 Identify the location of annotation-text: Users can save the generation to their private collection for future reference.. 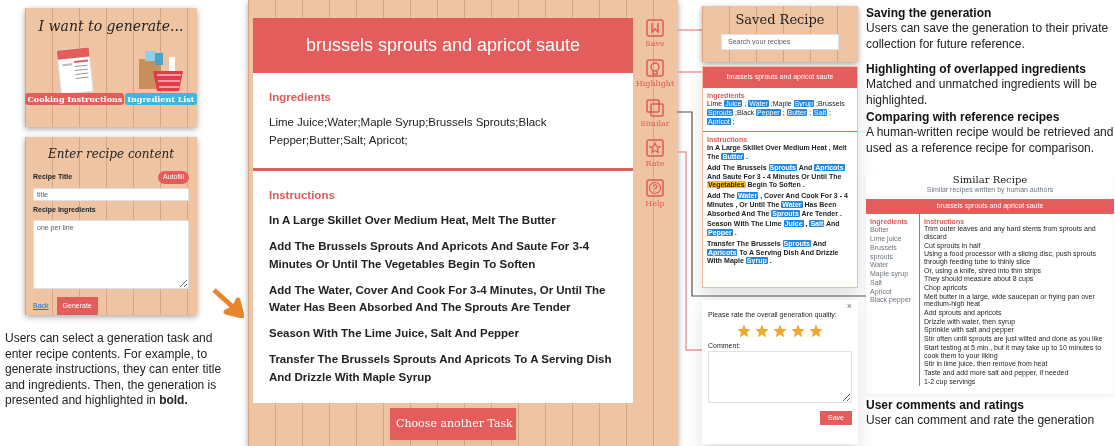
(988, 37).